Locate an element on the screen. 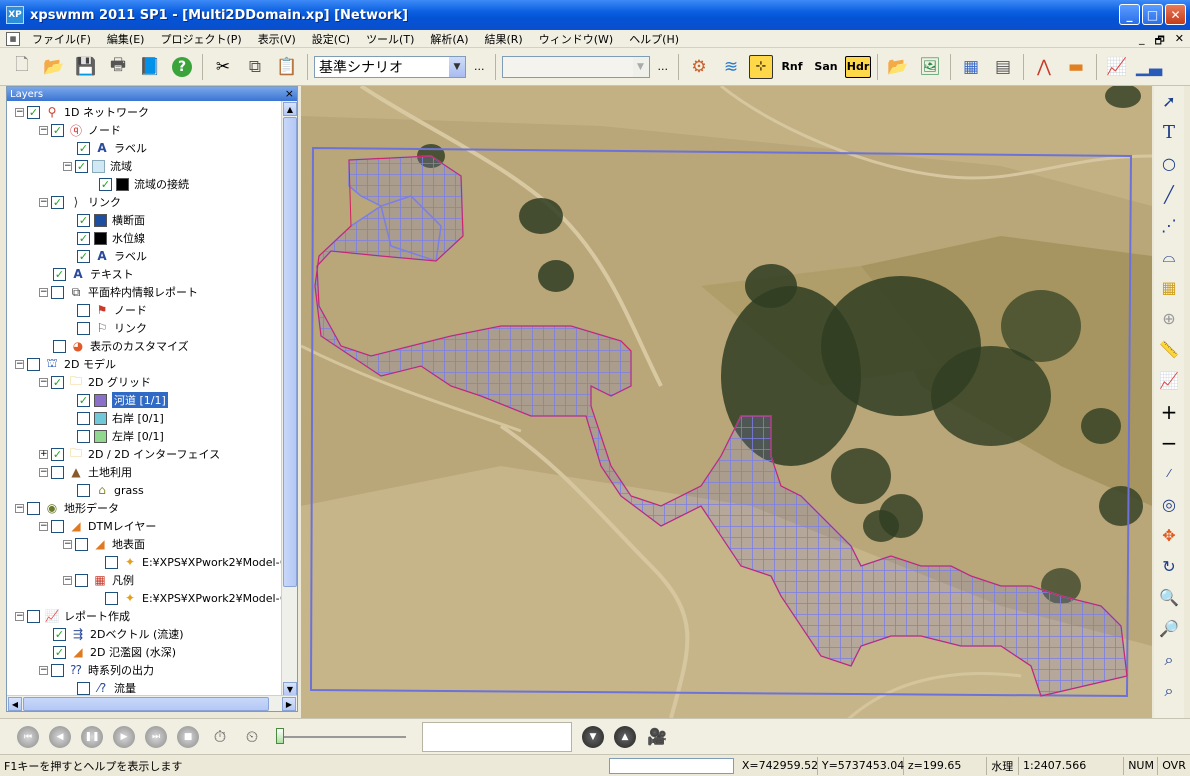 The image size is (1190, 776). text-tool-icon: T is located at coordinates (1169, 132).